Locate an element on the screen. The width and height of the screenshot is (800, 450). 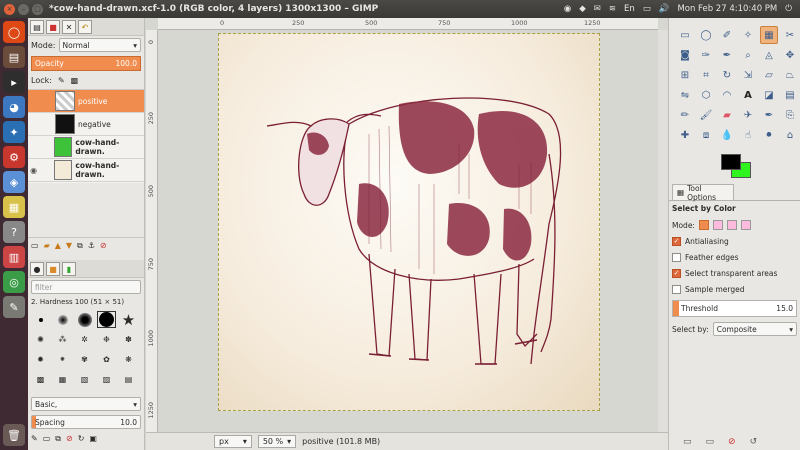
perspective-clone-icon: ⧈ is located at coordinates (706, 135).